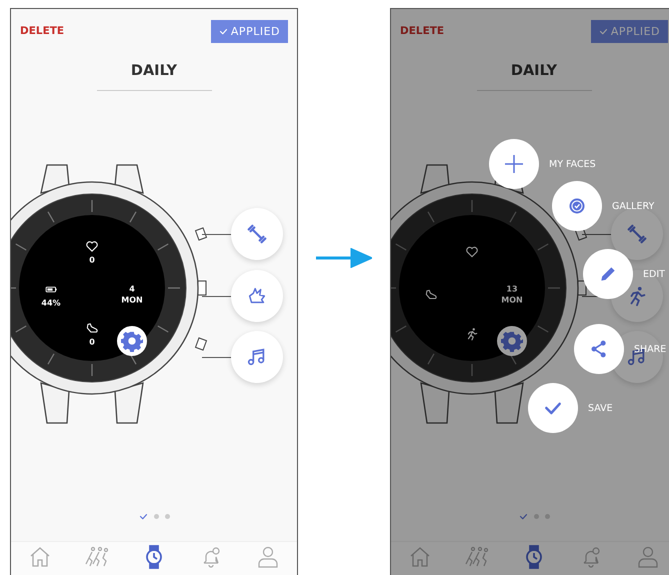  Describe the element at coordinates (51, 304) in the screenshot. I see `complication-value: 44%` at that location.